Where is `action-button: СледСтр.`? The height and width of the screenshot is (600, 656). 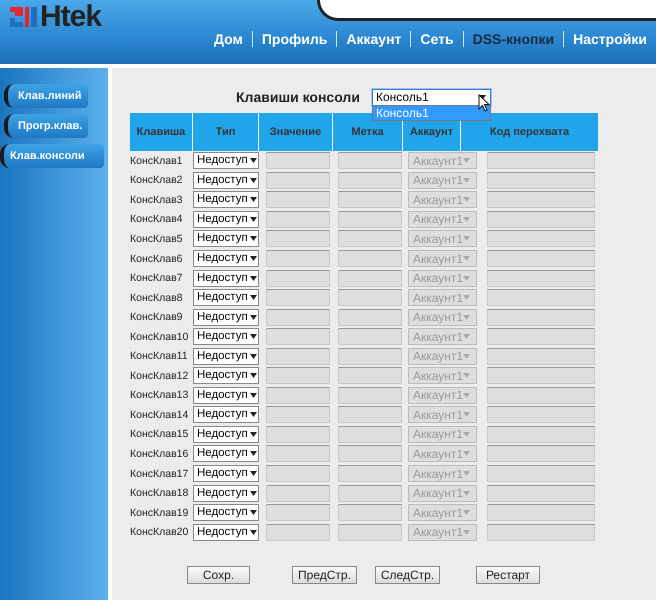
action-button: СледСтр. is located at coordinates (407, 575).